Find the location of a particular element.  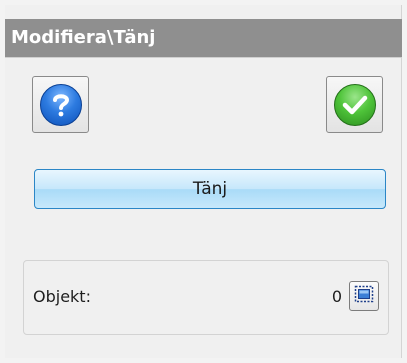

title-divider is located at coordinates (203, 57).